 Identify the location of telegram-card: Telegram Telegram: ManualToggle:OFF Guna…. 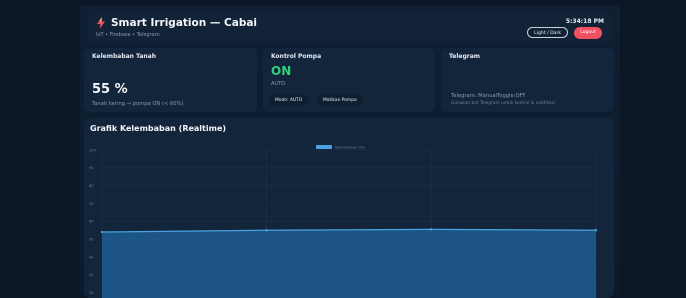
(527, 80).